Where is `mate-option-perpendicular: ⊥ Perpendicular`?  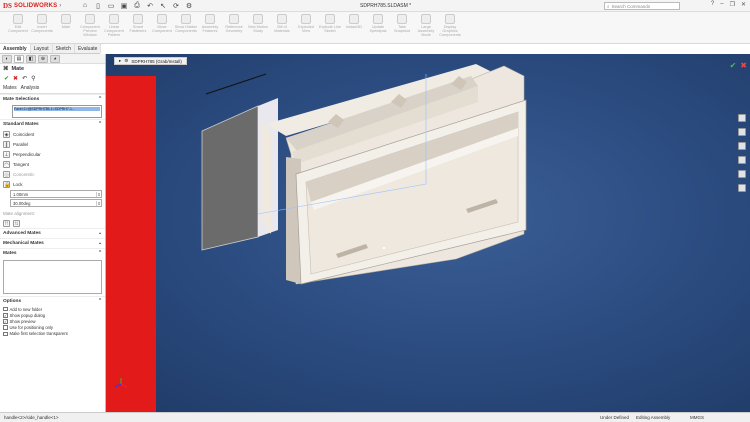 mate-option-perpendicular: ⊥ Perpendicular is located at coordinates (52, 154).